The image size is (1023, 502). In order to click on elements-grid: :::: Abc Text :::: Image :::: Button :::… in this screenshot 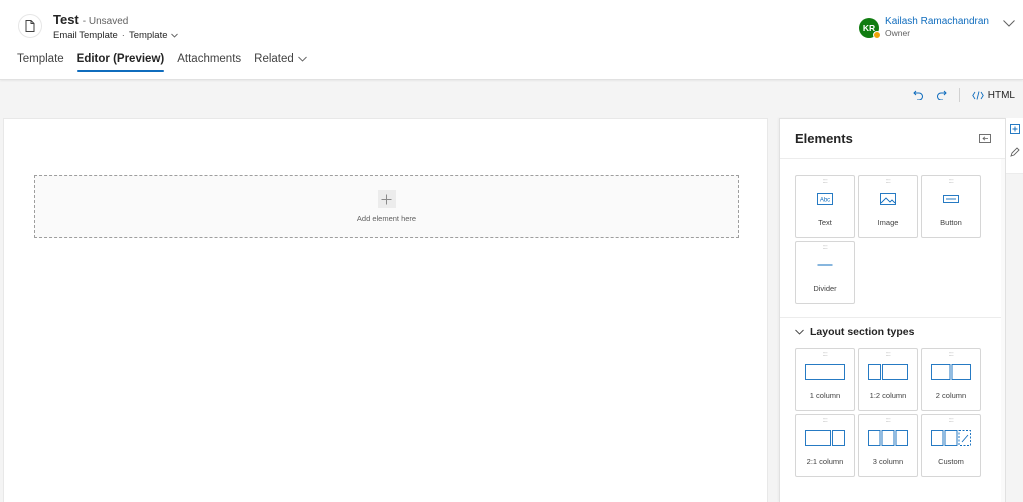, I will do `click(892, 231)`.